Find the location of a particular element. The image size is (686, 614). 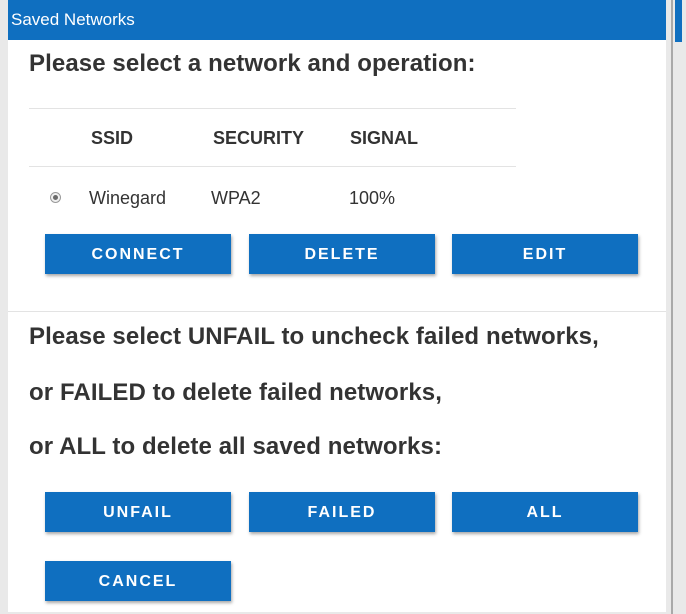

column-header-security: SECURITY is located at coordinates (259, 138).